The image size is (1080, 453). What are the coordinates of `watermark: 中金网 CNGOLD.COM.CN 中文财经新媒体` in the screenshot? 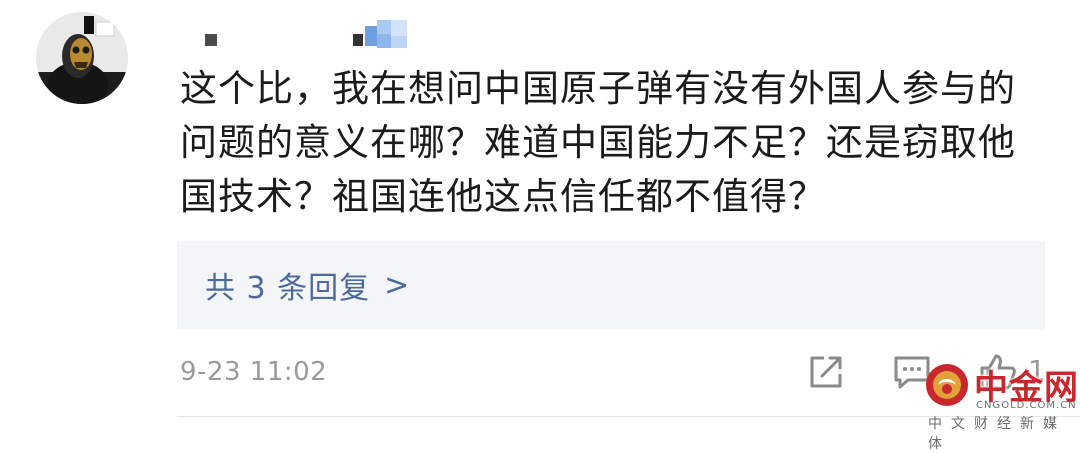 It's located at (999, 404).